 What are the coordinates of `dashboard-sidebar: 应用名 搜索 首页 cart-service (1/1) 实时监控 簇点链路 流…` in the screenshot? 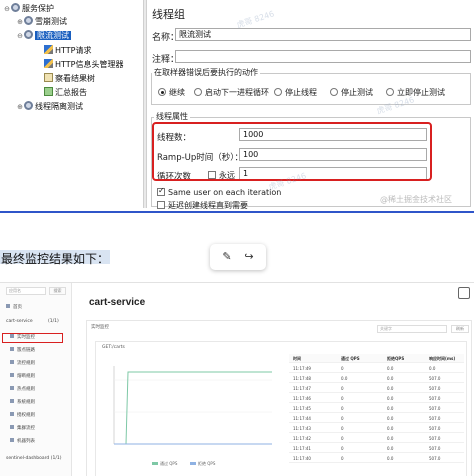 It's located at (36, 379).